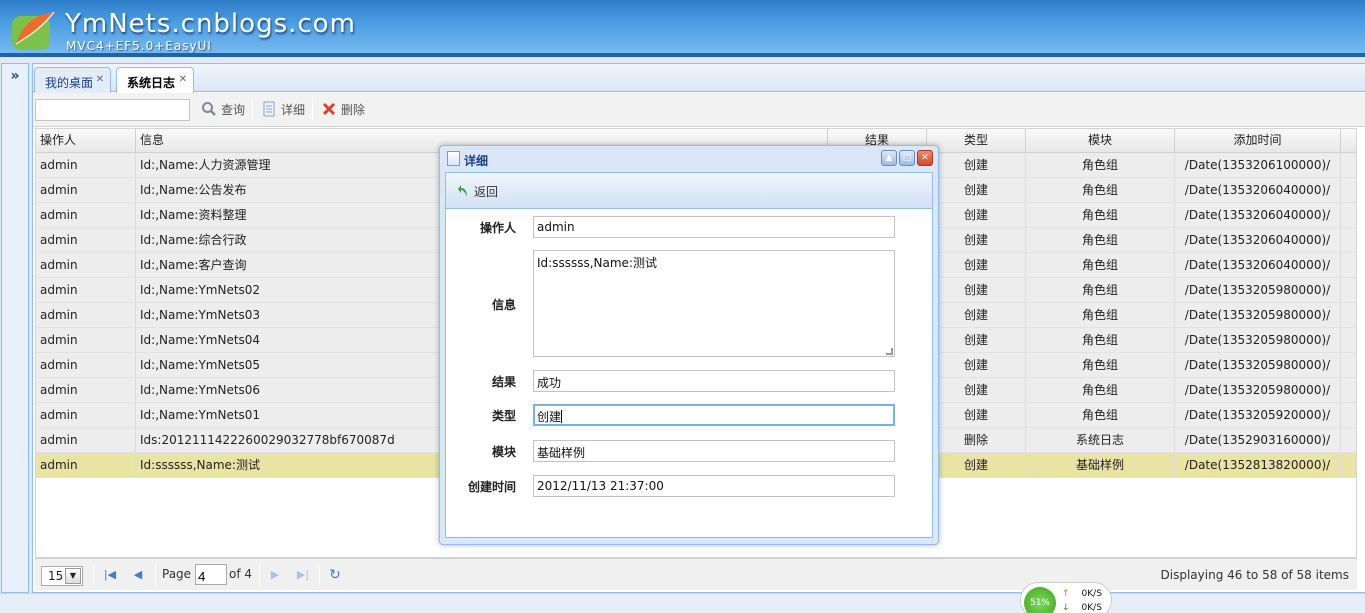  Describe the element at coordinates (462, 191) in the screenshot. I see `back-arrow-icon` at that location.